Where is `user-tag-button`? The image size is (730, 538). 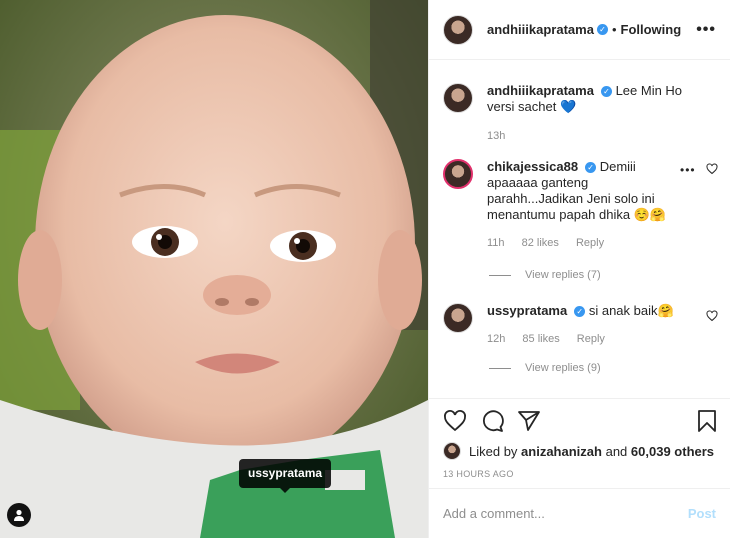
user-tag-button is located at coordinates (19, 515).